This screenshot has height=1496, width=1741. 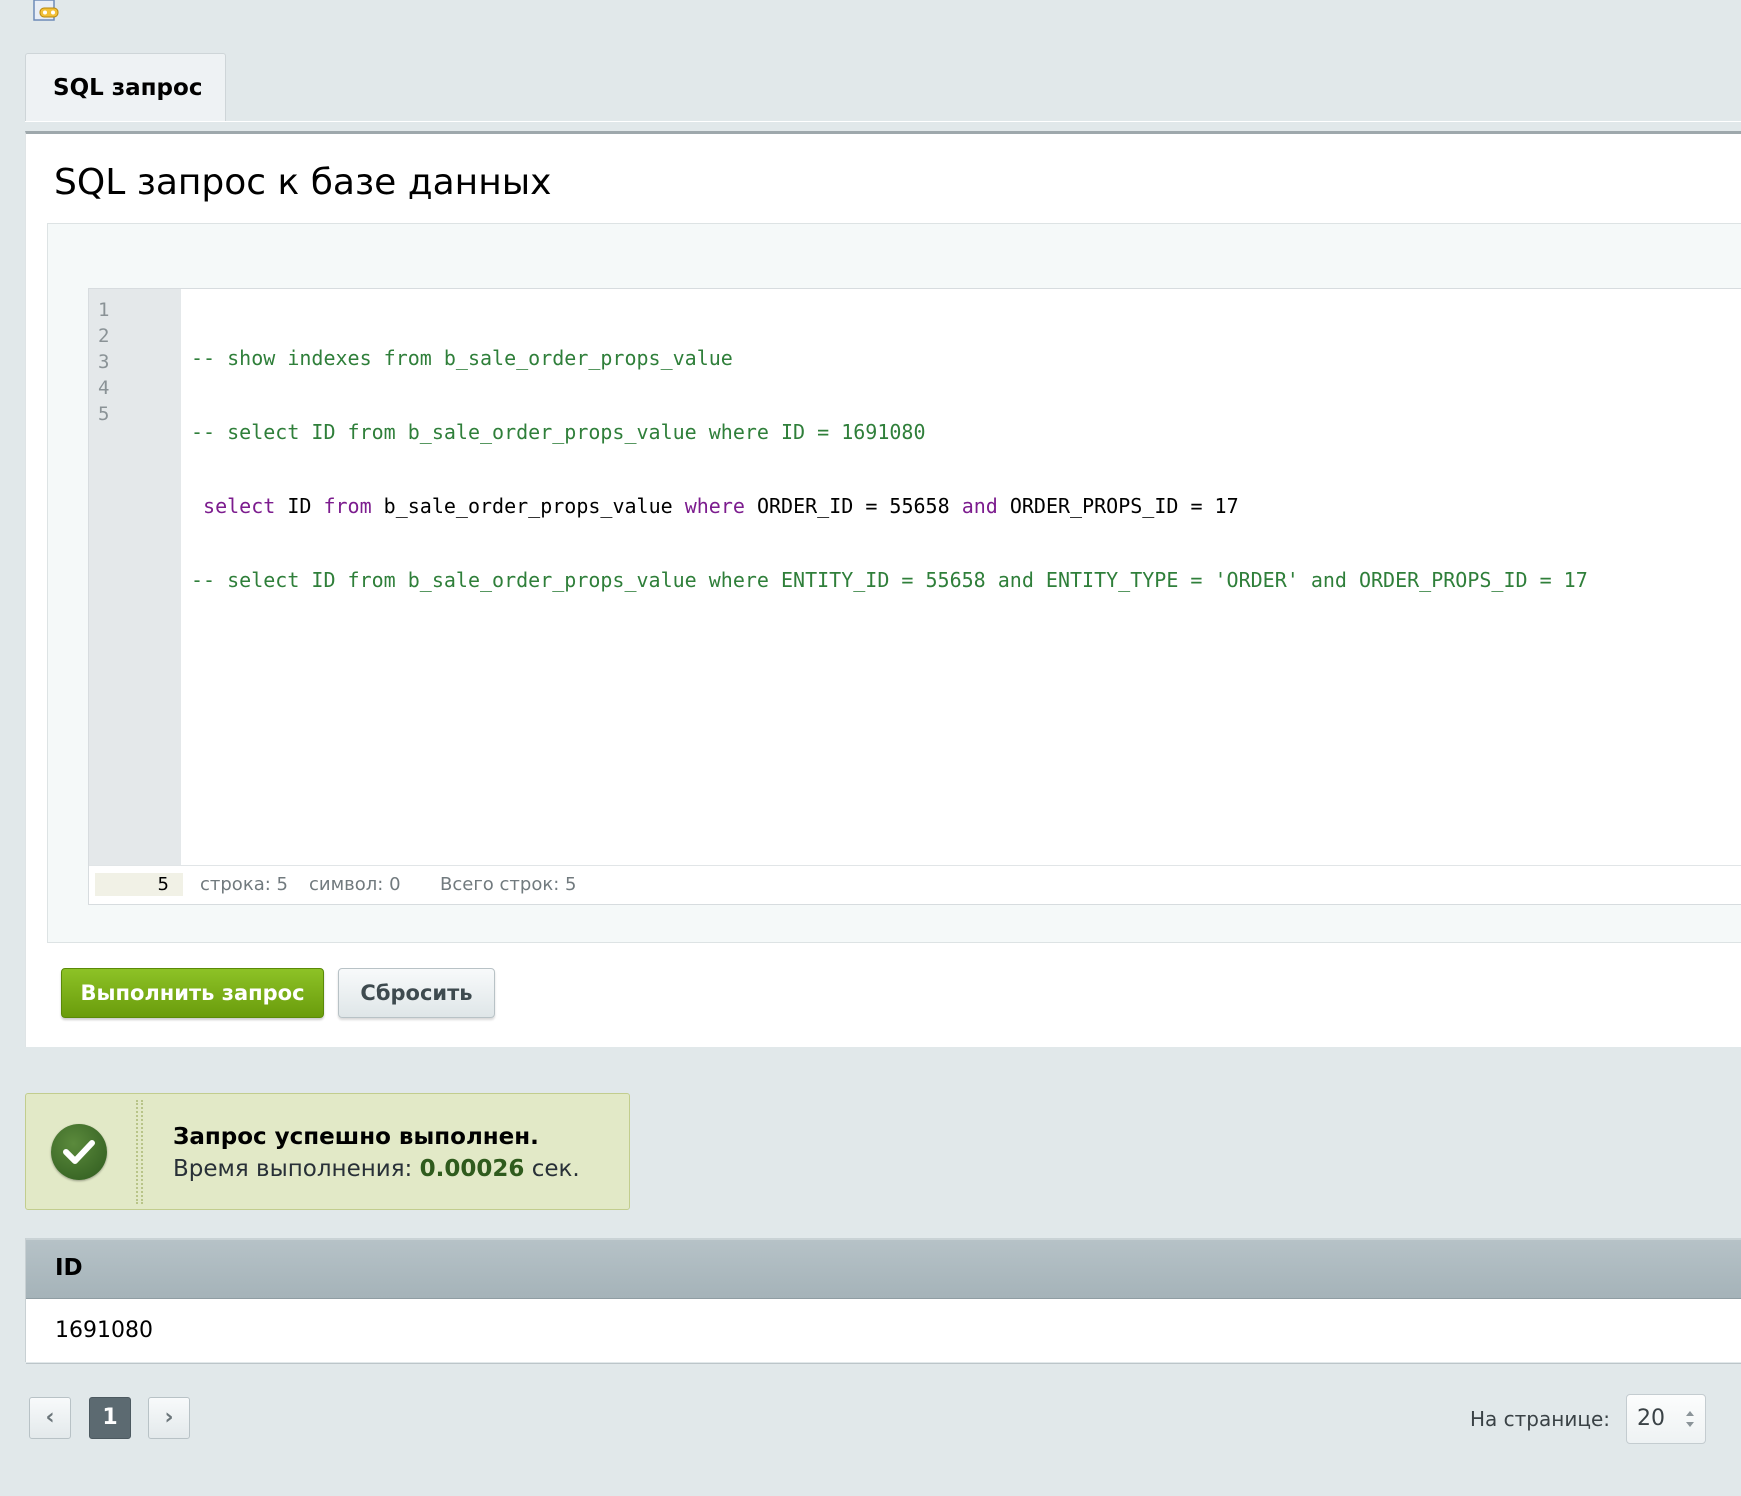 What do you see at coordinates (104, 362) in the screenshot?
I see `line-number: 3` at bounding box center [104, 362].